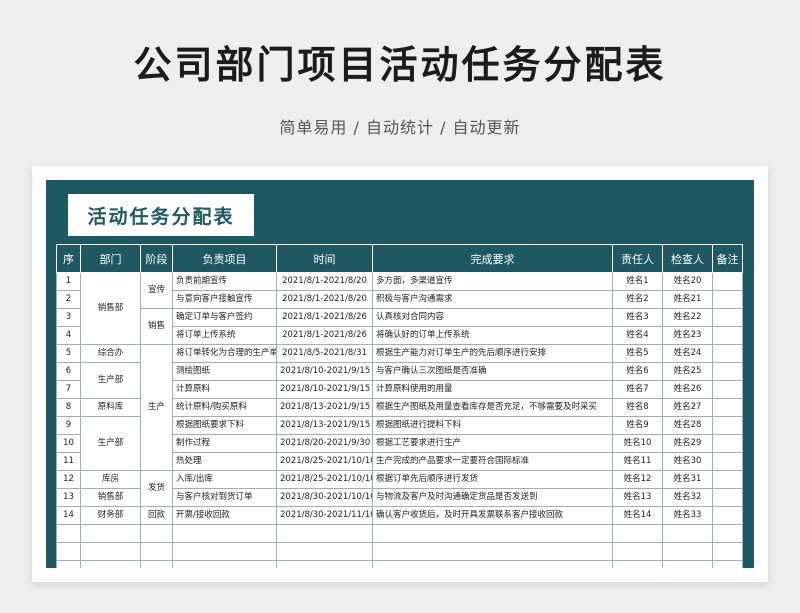  I want to click on cell-checker: 姓名31, so click(687, 479).